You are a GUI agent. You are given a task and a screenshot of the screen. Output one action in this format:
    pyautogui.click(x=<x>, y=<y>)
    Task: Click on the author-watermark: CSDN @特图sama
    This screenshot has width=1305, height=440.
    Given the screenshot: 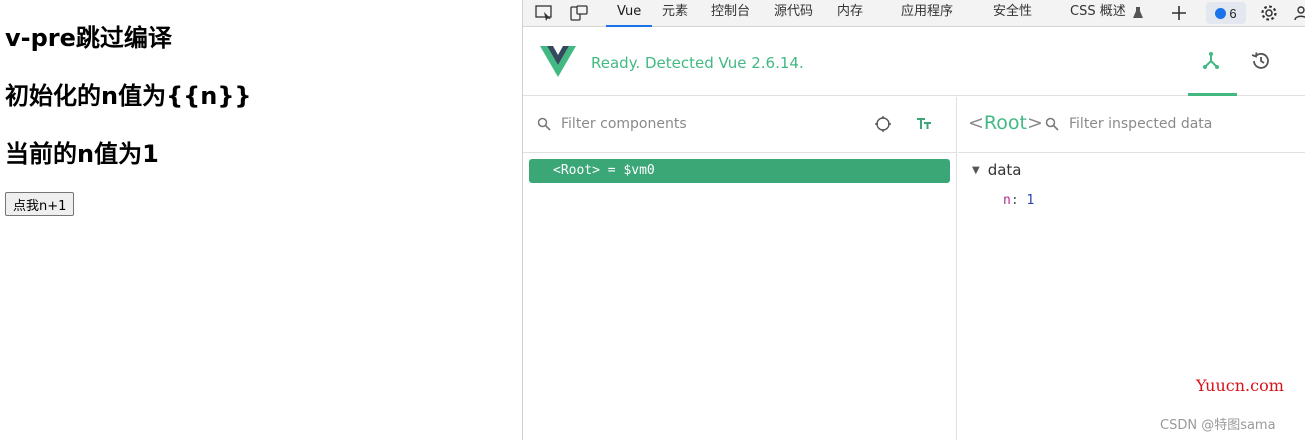 What is the action you would take?
    pyautogui.click(x=1218, y=425)
    